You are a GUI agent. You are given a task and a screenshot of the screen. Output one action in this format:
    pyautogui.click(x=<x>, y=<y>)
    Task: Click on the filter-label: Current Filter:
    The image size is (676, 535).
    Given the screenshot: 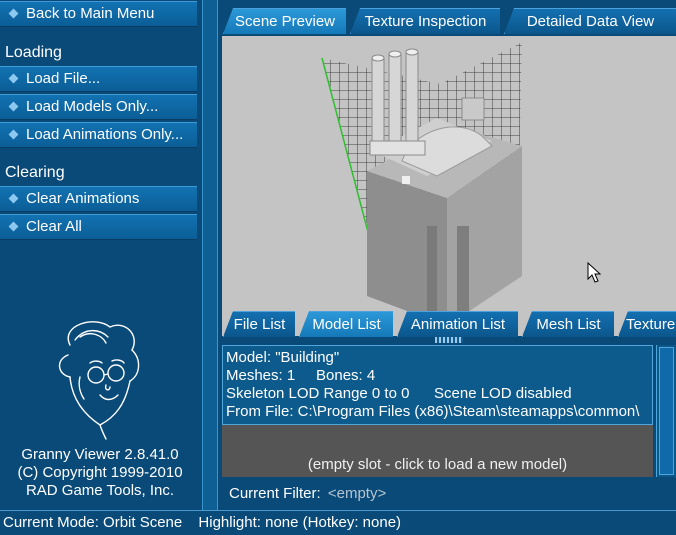 What is the action you would take?
    pyautogui.click(x=275, y=493)
    